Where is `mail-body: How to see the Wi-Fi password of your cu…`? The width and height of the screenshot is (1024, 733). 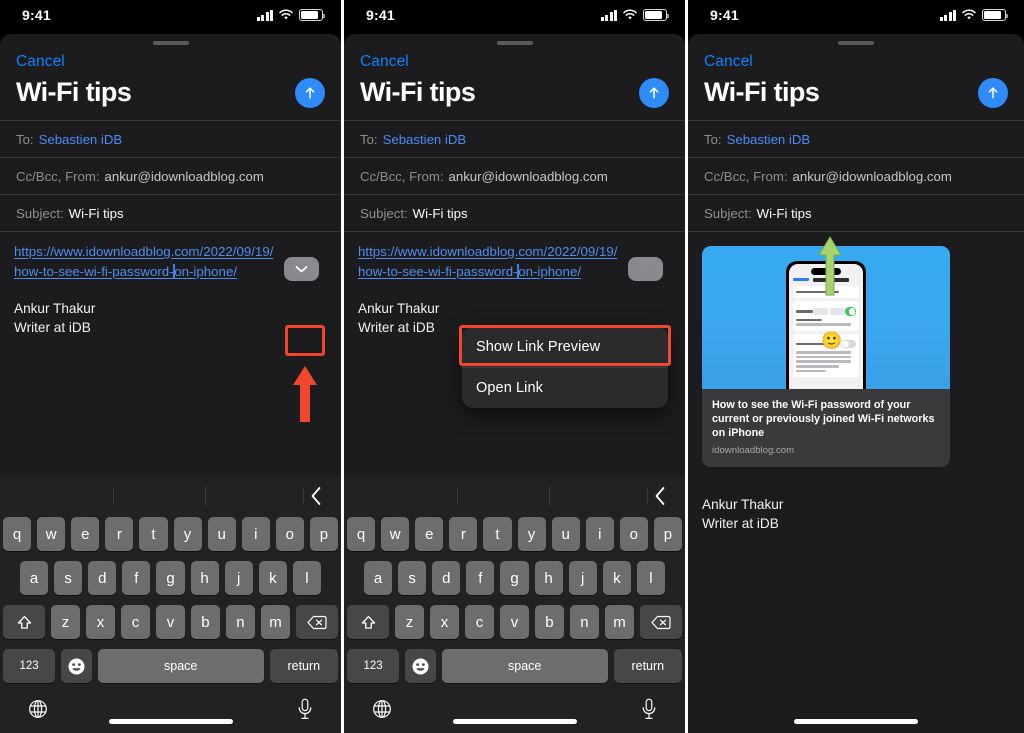
mail-body: How to see the Wi-Fi password of your cu… is located at coordinates (856, 382).